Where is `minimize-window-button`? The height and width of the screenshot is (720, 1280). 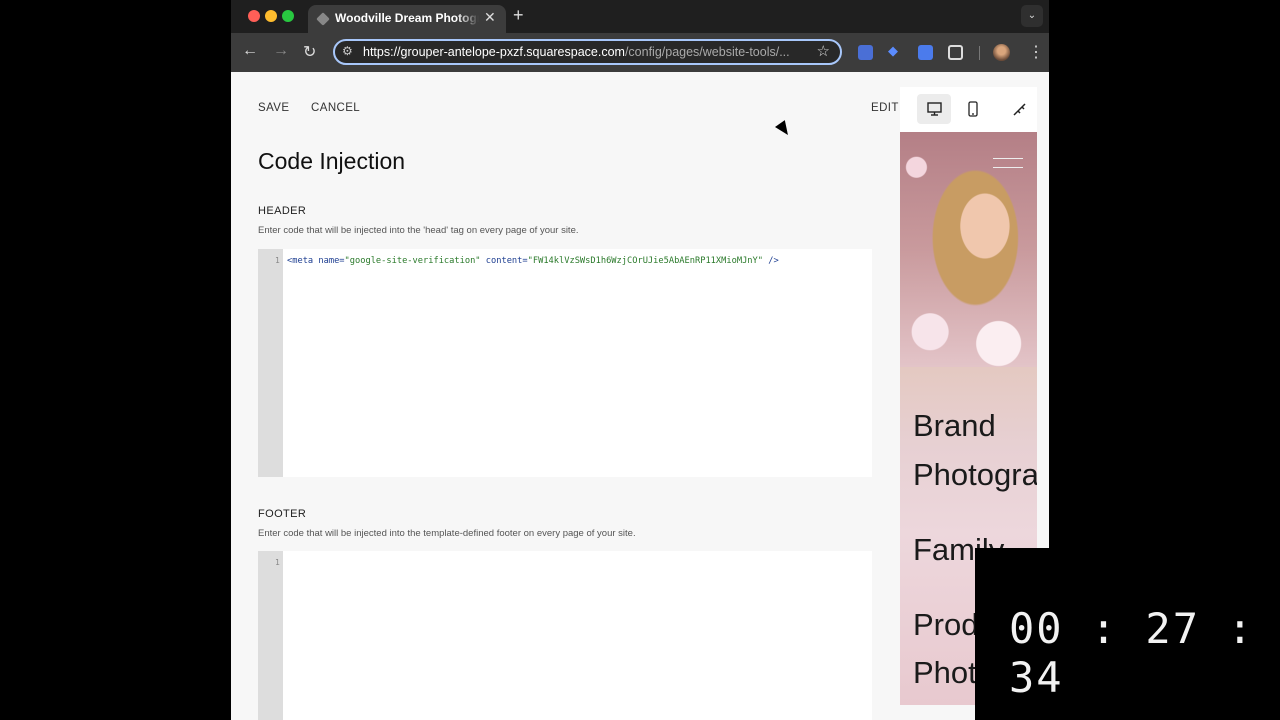
minimize-window-button is located at coordinates (271, 16).